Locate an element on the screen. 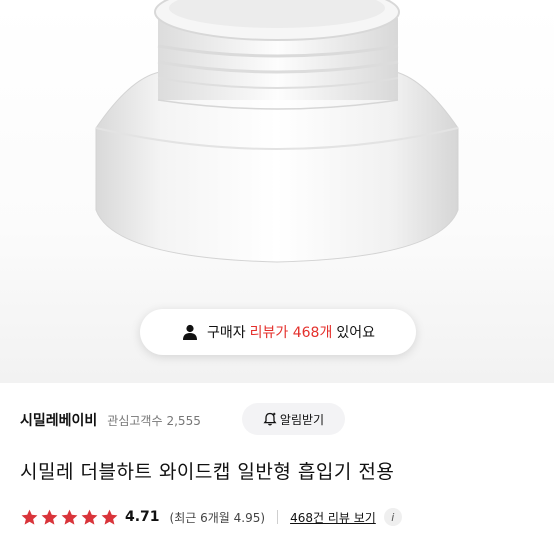 The width and height of the screenshot is (554, 554). rating-score: 4.71 is located at coordinates (142, 517).